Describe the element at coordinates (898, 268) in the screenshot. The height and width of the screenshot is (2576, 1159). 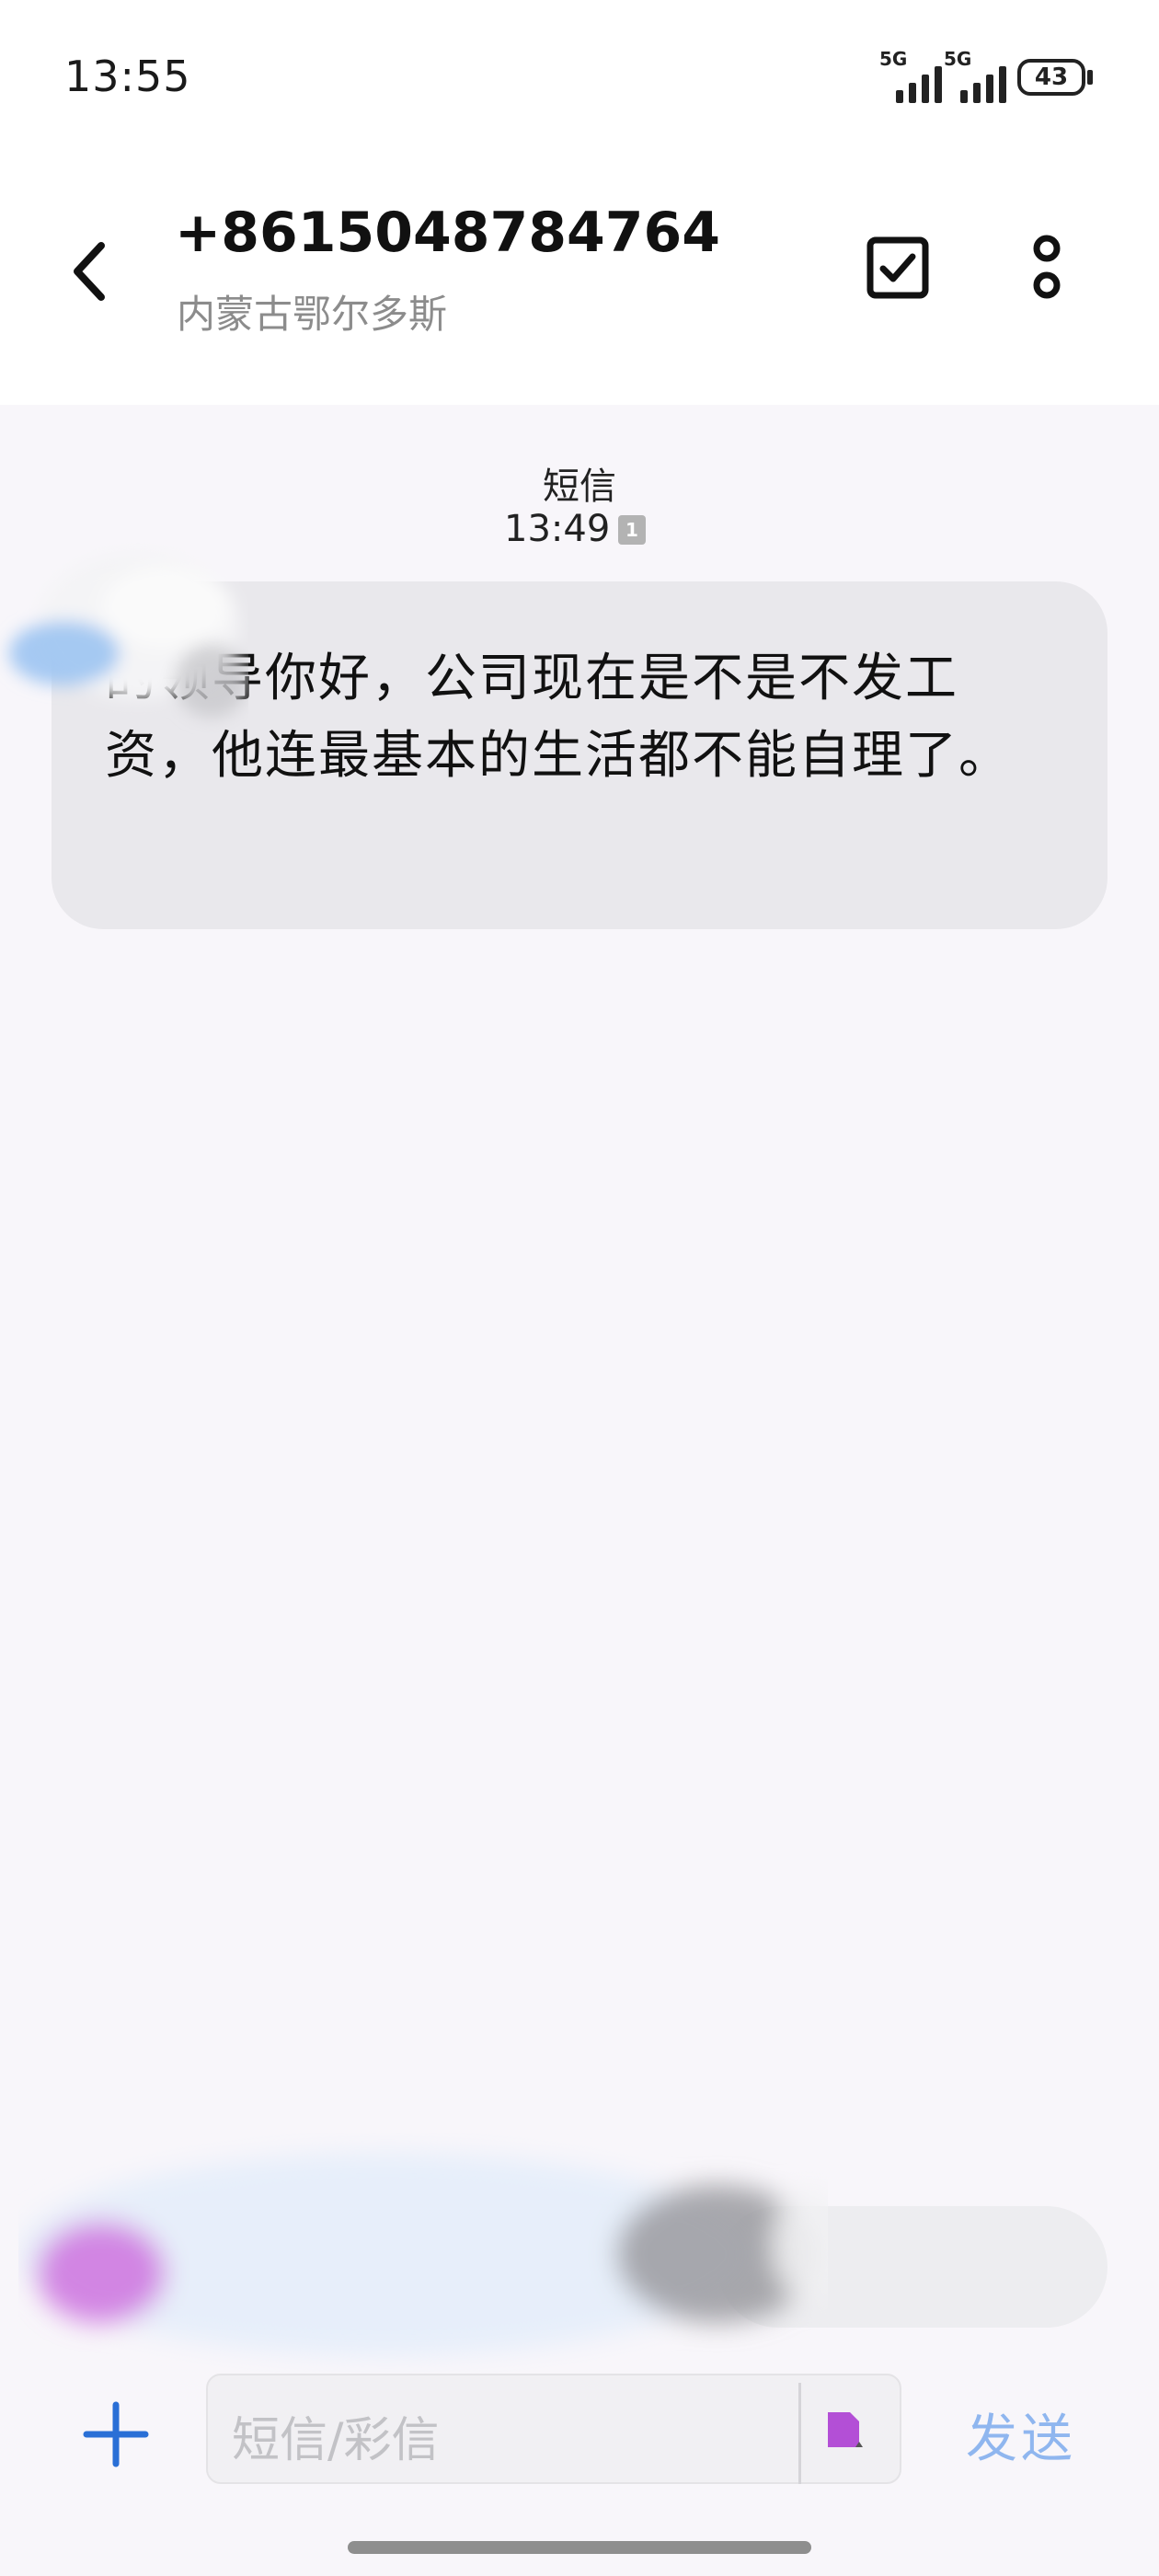
I see `select-icon` at that location.